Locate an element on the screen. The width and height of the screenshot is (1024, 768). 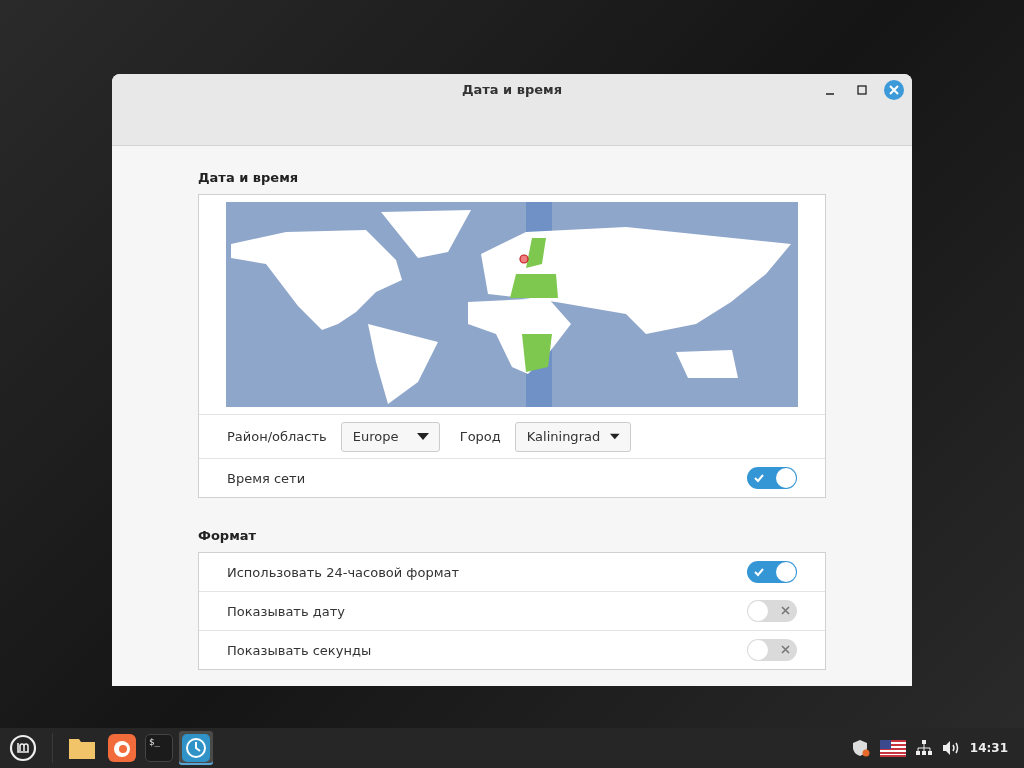
setting-label: Показывать дату is located at coordinates (286, 611).